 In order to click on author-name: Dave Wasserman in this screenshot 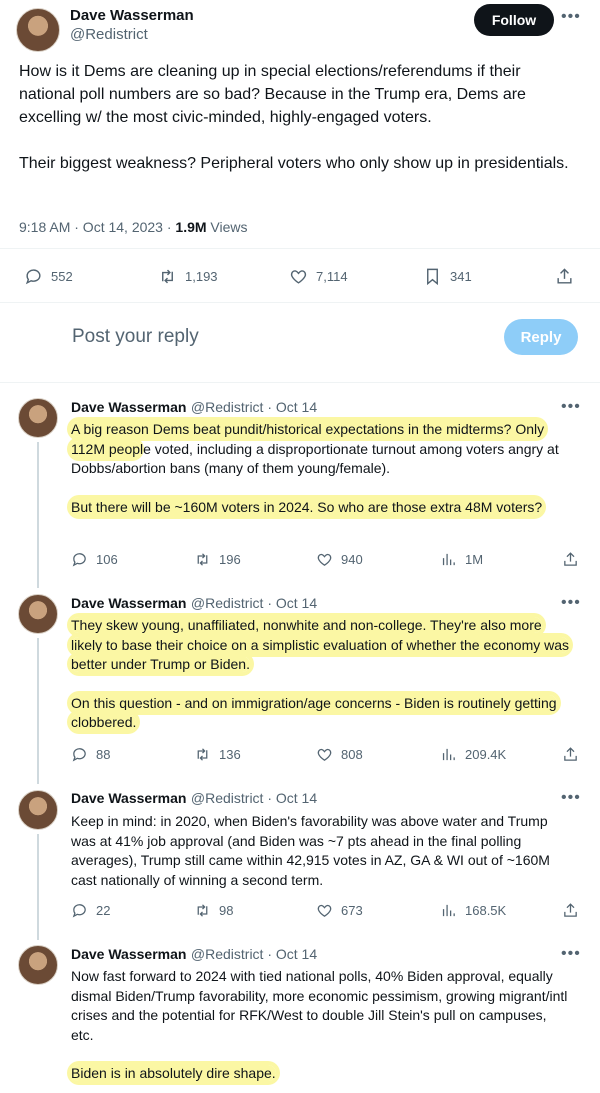, I will do `click(132, 15)`.